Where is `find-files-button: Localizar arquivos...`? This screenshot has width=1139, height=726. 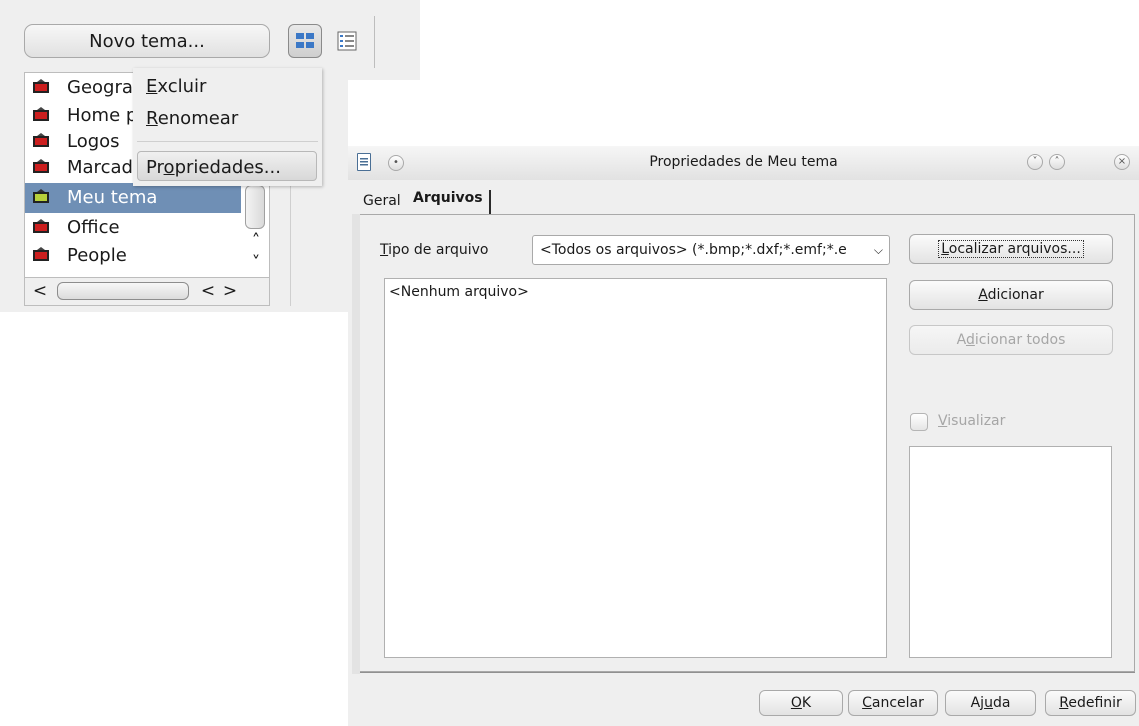
find-files-button: Localizar arquivos... is located at coordinates (1011, 249).